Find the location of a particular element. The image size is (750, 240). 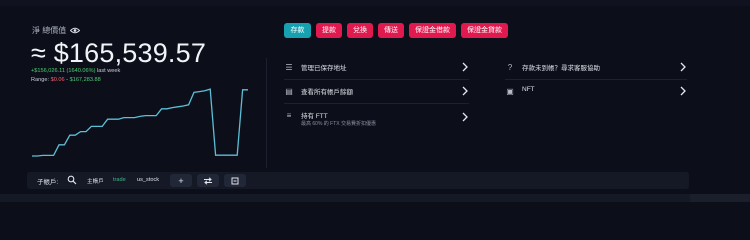

deposit-button: 存款 is located at coordinates (297, 30).